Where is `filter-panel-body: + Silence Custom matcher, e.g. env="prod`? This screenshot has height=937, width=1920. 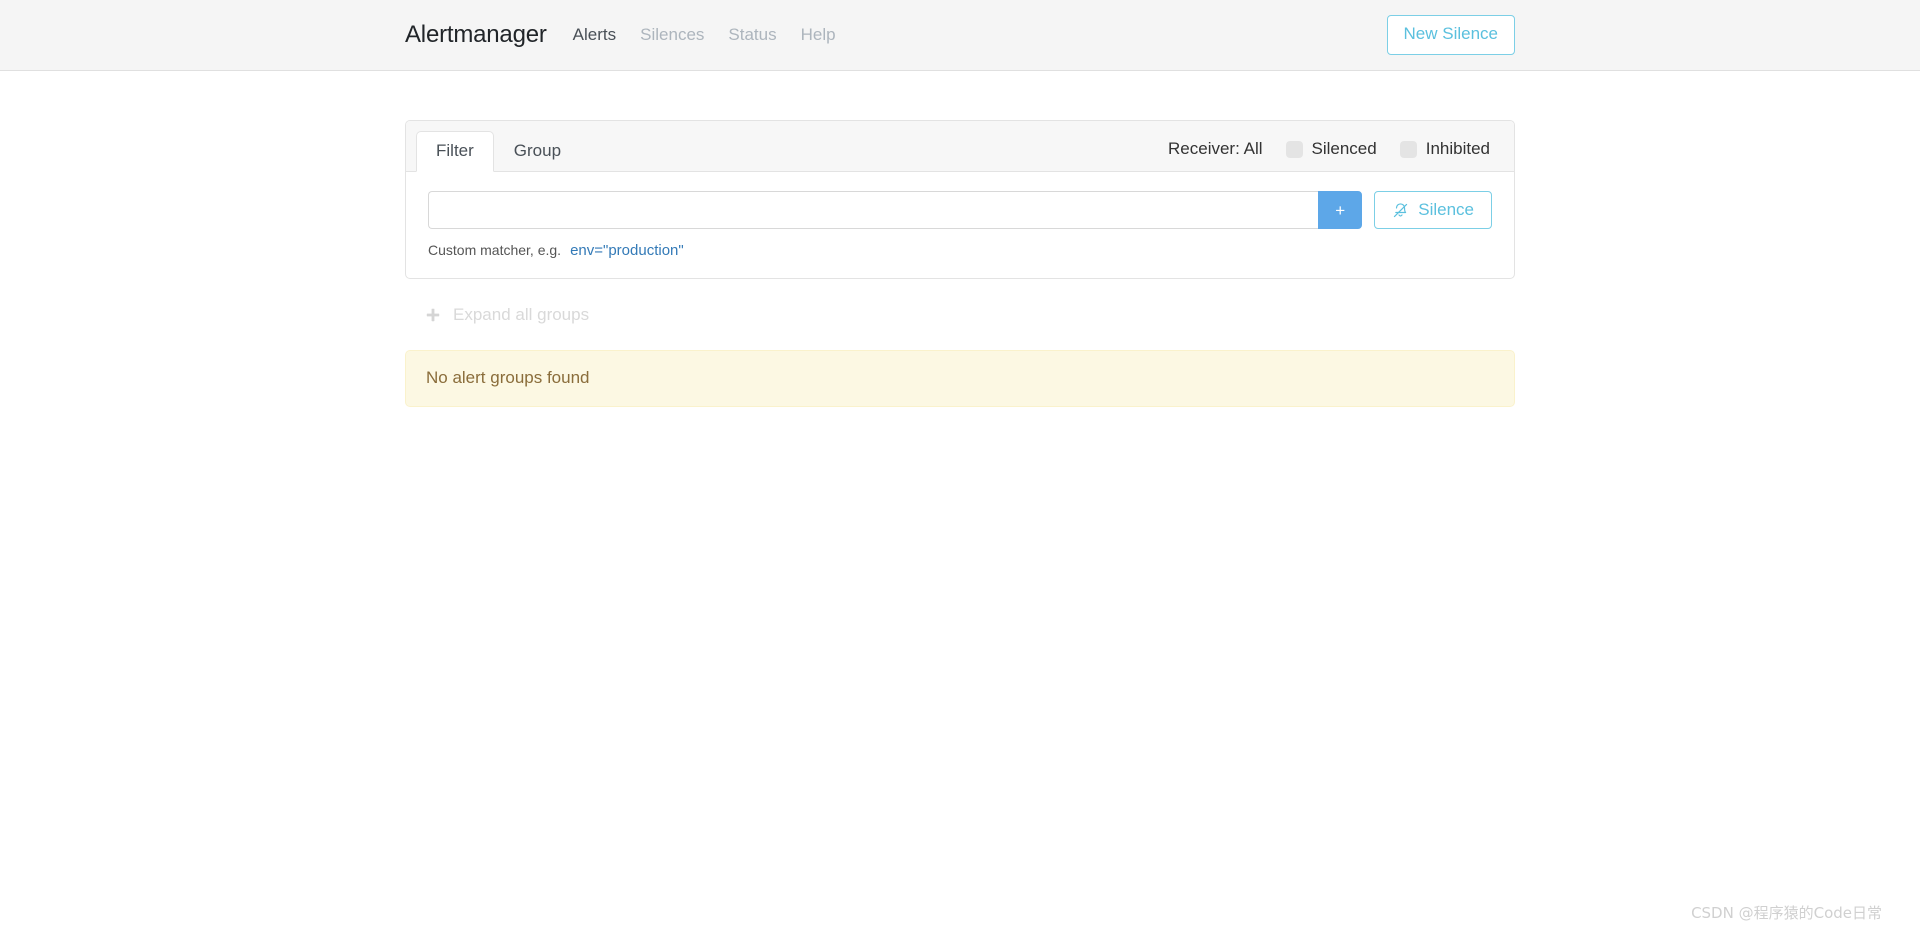
filter-panel-body: + Silence Custom matcher, e.g. env="prod is located at coordinates (960, 225).